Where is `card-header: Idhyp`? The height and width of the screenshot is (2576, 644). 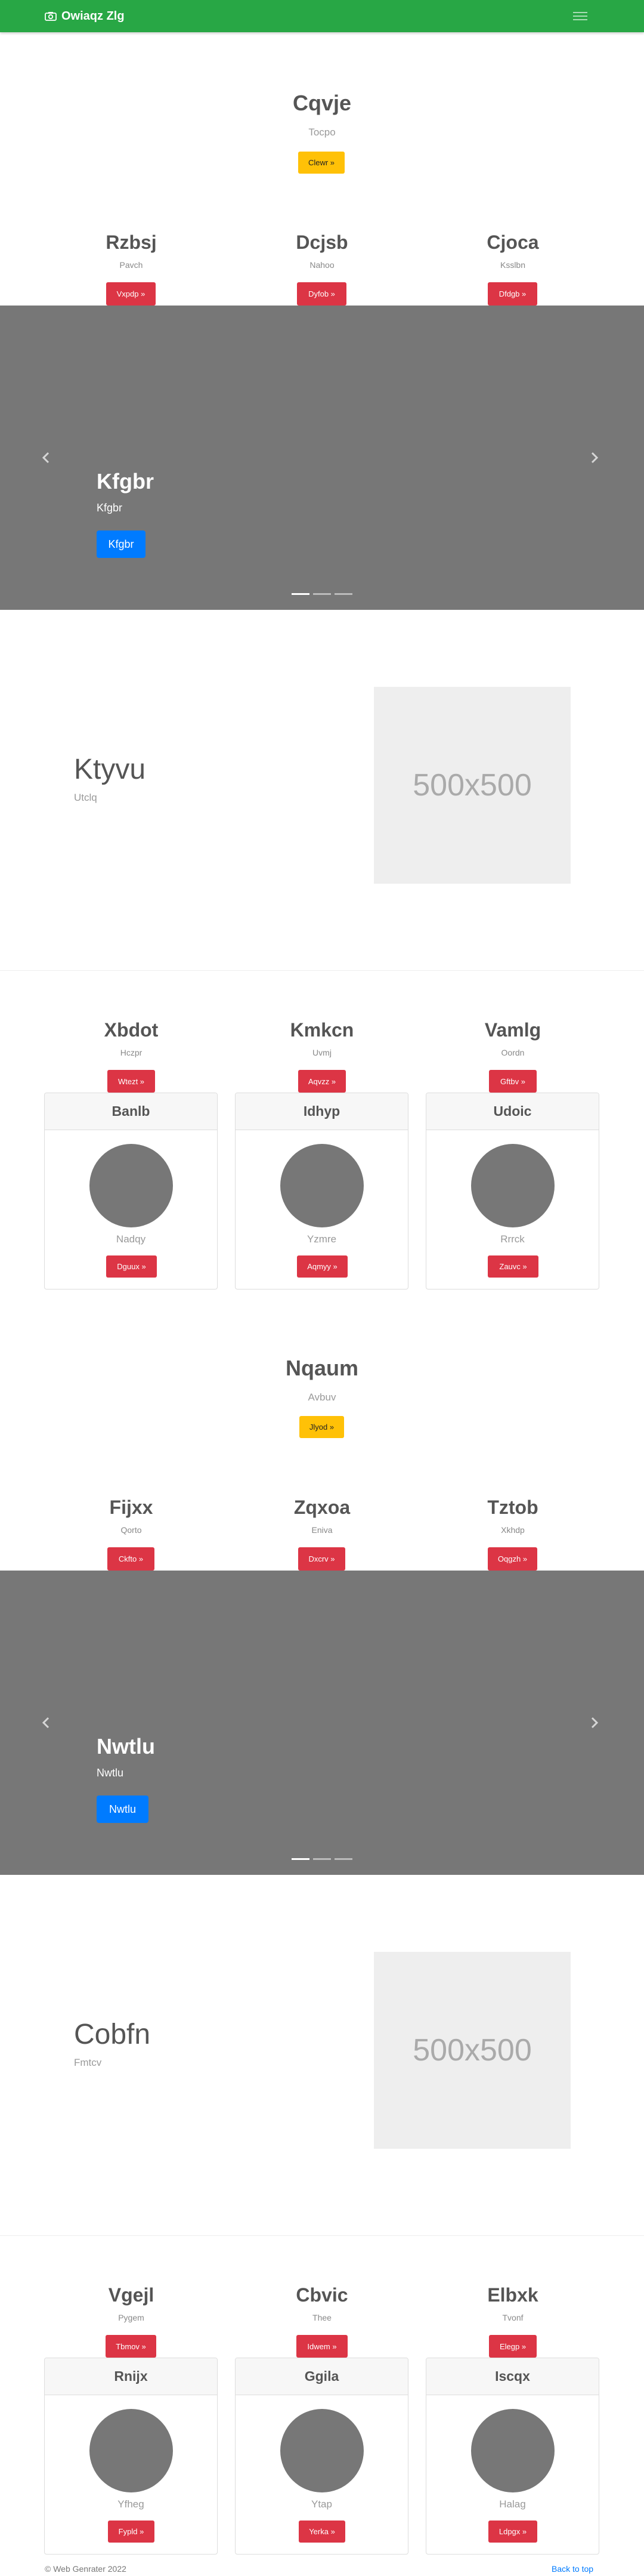
card-header: Idhyp is located at coordinates (322, 1111).